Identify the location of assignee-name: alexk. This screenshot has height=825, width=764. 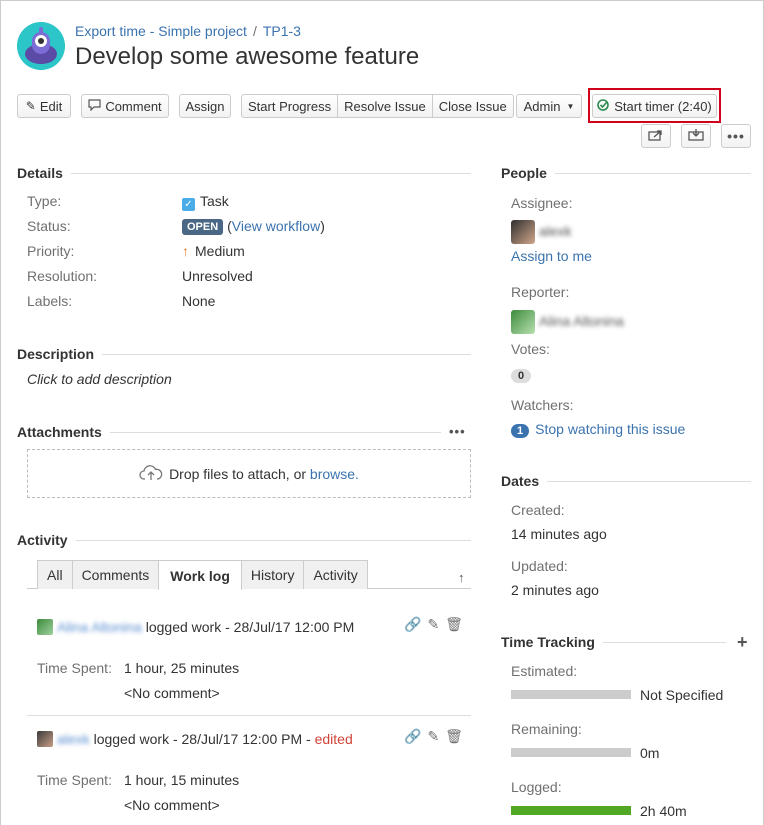
(555, 231).